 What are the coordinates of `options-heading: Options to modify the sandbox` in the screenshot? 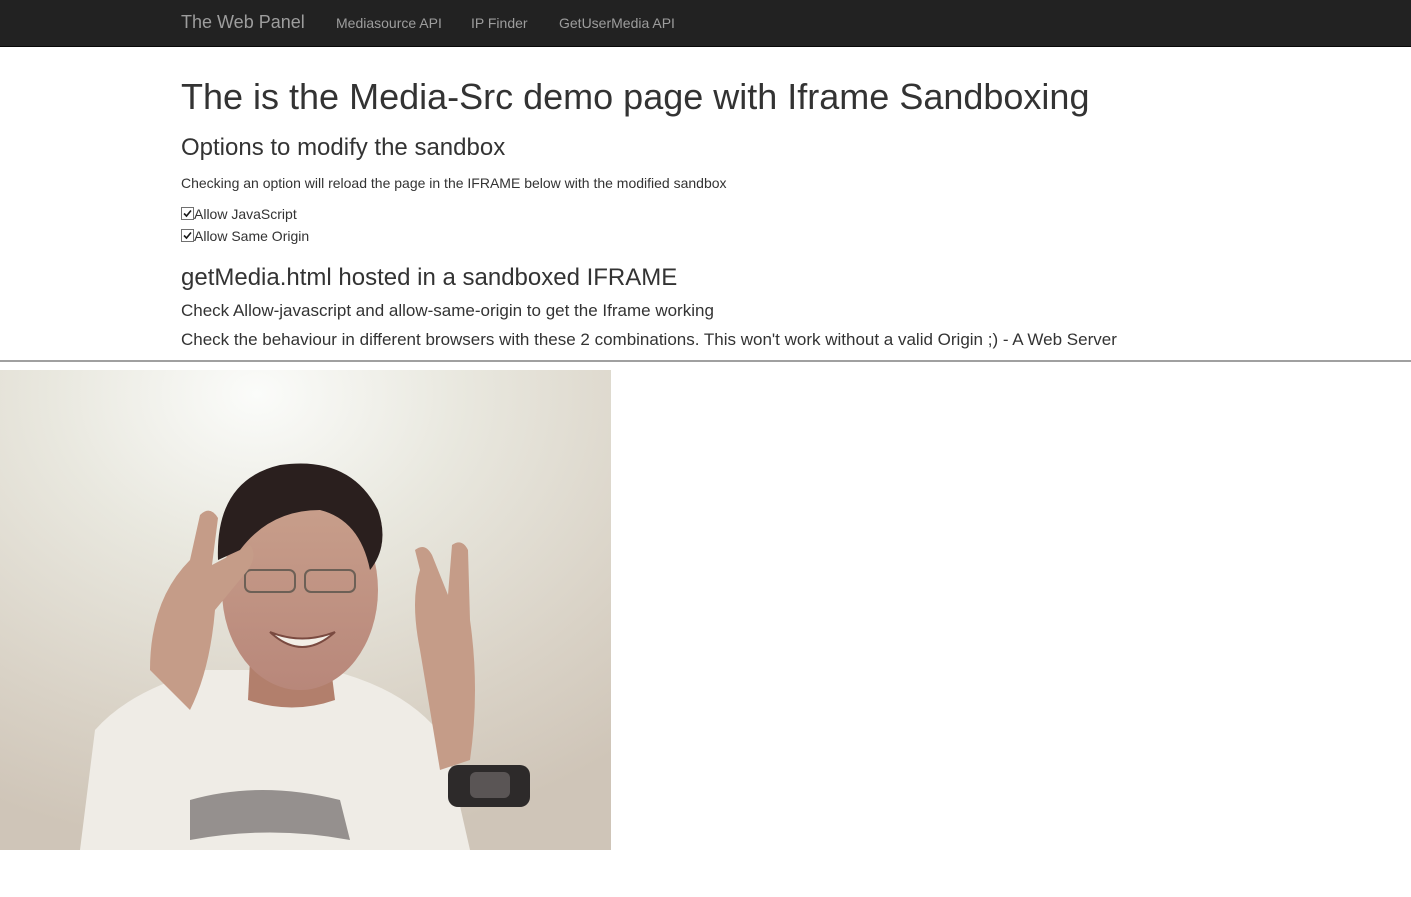 It's located at (343, 147).